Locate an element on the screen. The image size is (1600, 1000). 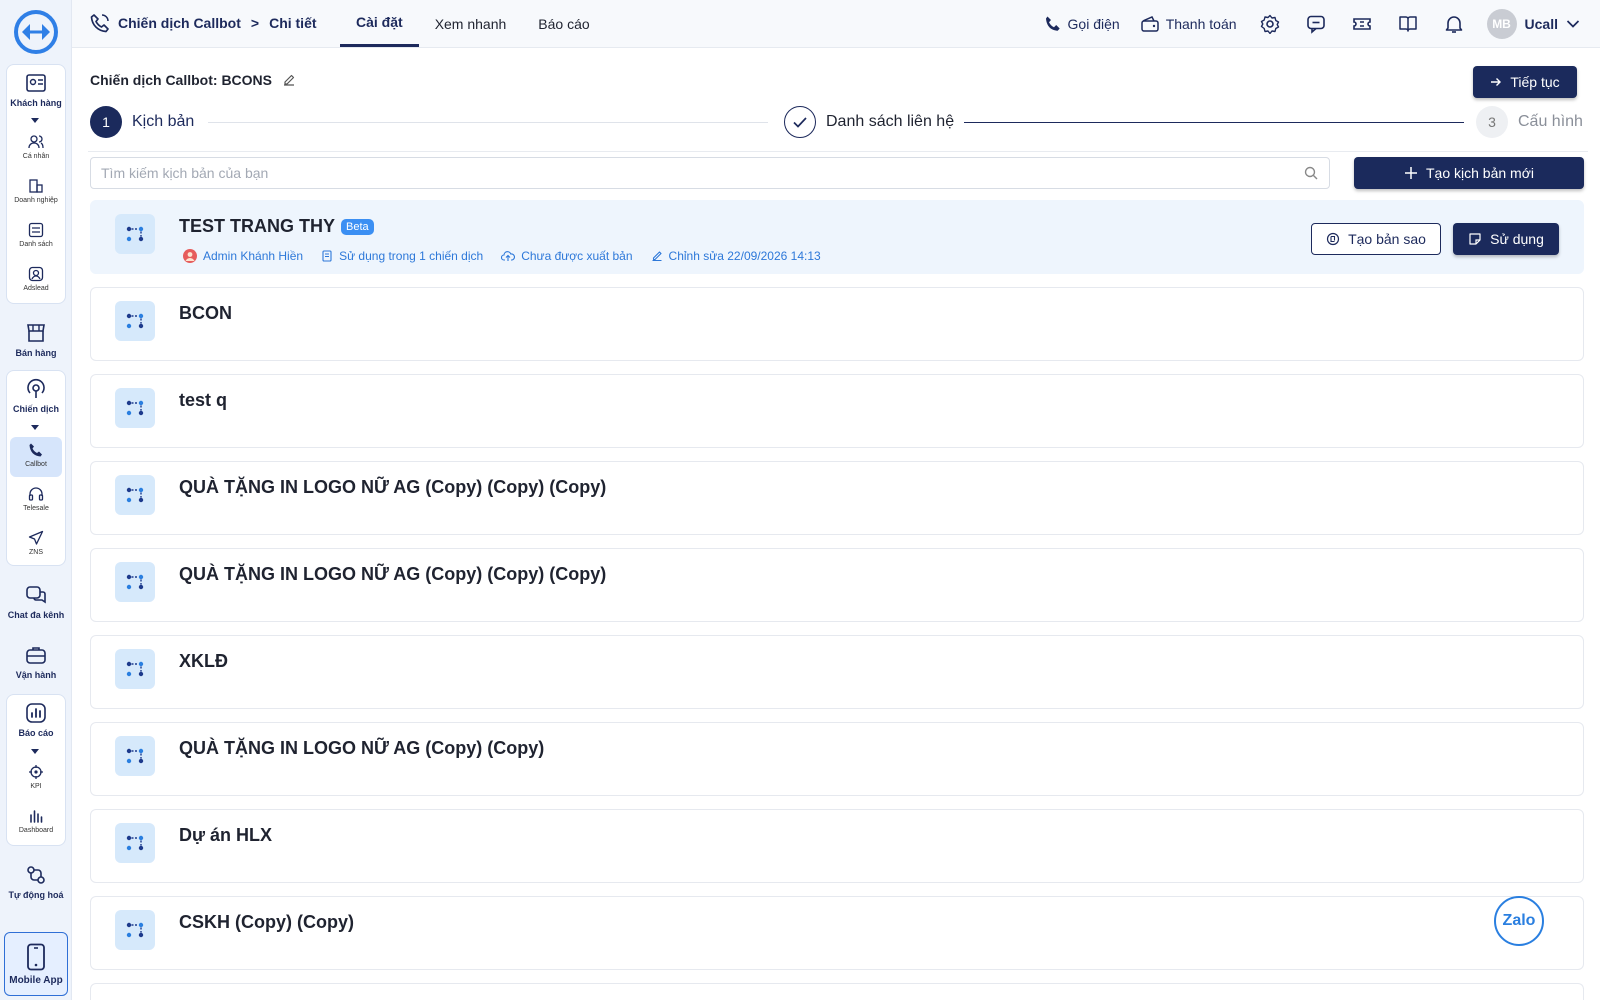
sidebar-item-operations: Vận hành is located at coordinates (36, 662).